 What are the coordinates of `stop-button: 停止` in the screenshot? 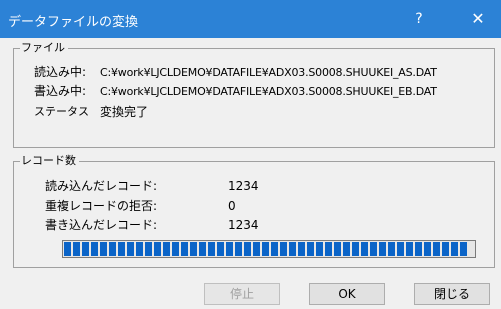 It's located at (242, 294).